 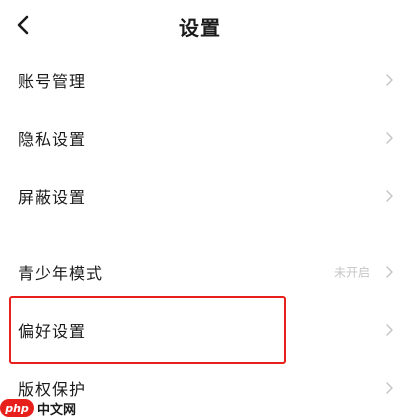 I want to click on settings-item-label: 隐私设置, so click(x=52, y=139).